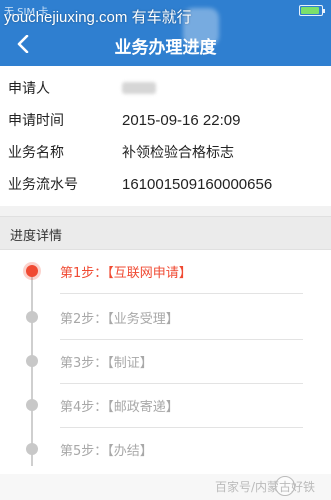 The height and width of the screenshot is (500, 331). Describe the element at coordinates (165, 233) in the screenshot. I see `progress-header: 进度详情` at that location.